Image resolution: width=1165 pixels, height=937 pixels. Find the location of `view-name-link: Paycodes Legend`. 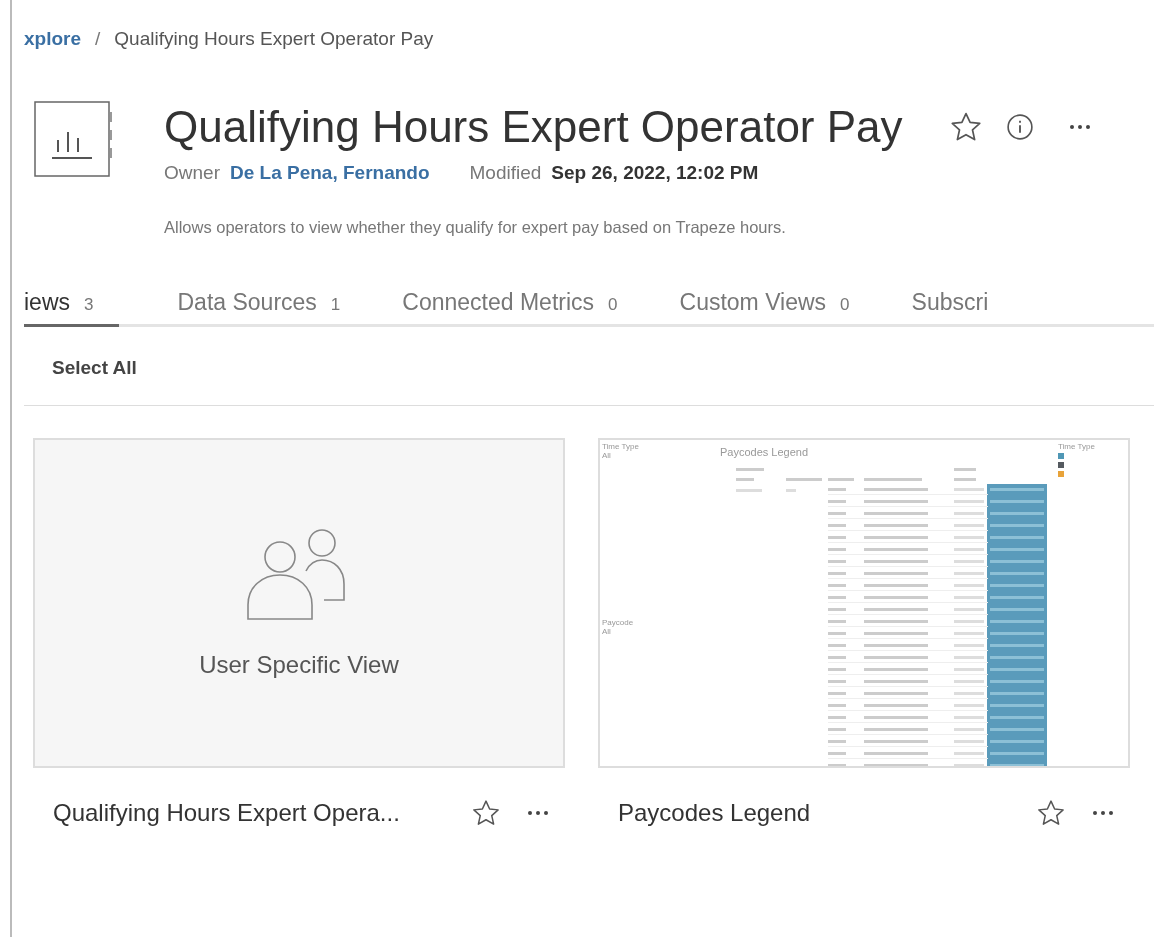

view-name-link: Paycodes Legend is located at coordinates (826, 813).